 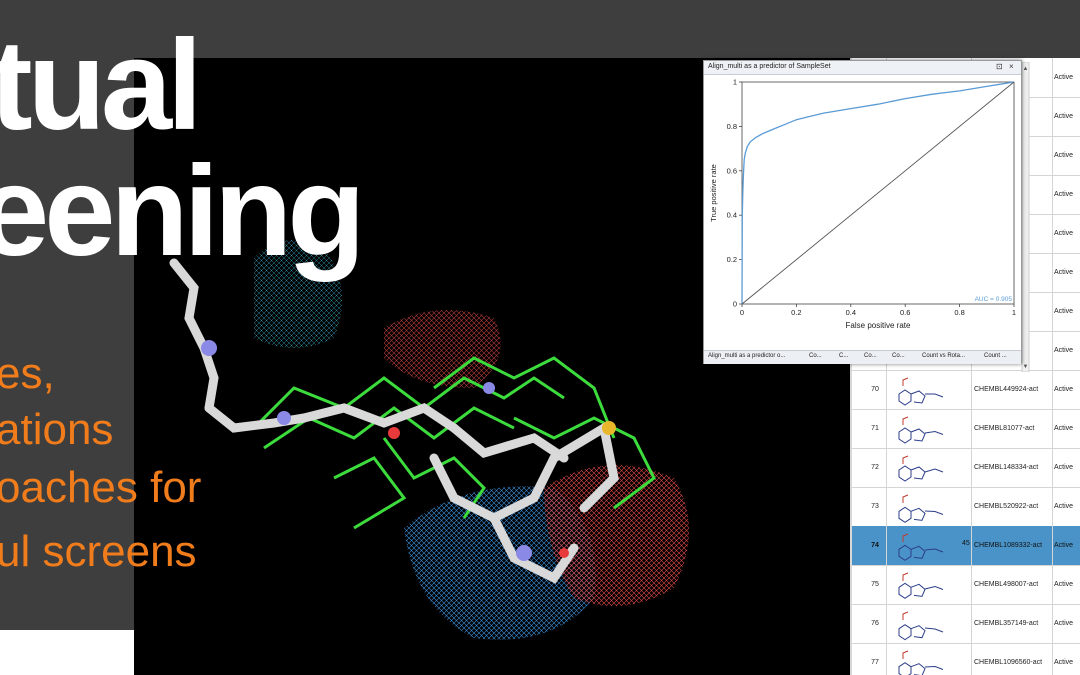 What do you see at coordinates (769, 66) in the screenshot?
I see `roc-window-title: Align_multi as a predictor of SampleSet` at bounding box center [769, 66].